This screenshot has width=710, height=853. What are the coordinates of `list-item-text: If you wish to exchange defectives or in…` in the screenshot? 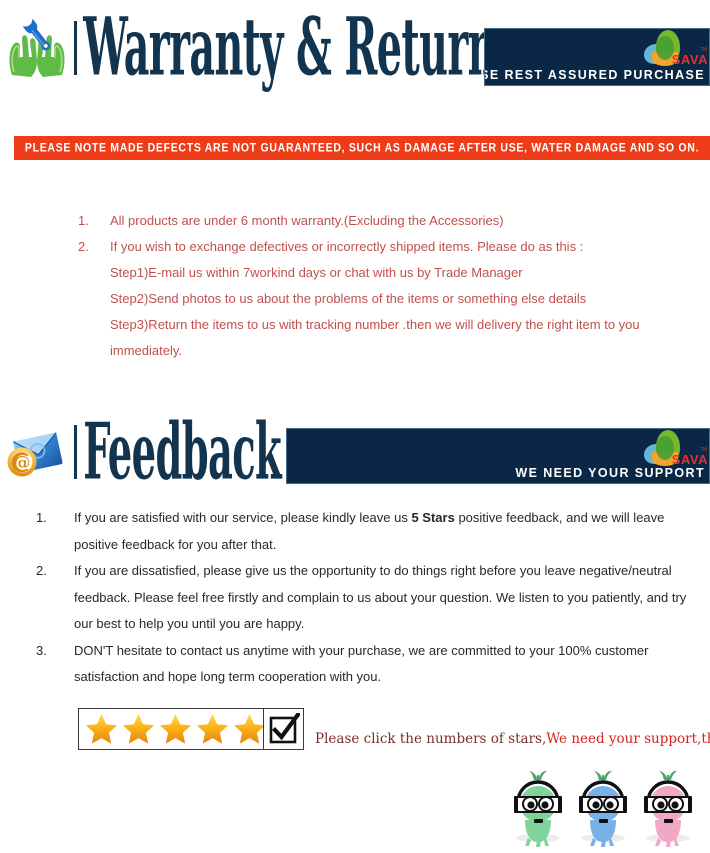 It's located at (347, 246).